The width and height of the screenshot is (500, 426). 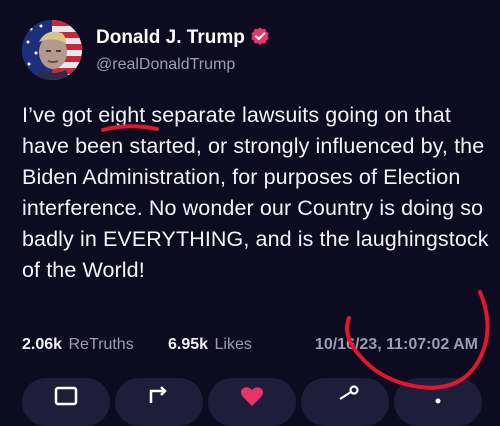 What do you see at coordinates (233, 344) in the screenshot?
I see `likes-label: Likes` at bounding box center [233, 344].